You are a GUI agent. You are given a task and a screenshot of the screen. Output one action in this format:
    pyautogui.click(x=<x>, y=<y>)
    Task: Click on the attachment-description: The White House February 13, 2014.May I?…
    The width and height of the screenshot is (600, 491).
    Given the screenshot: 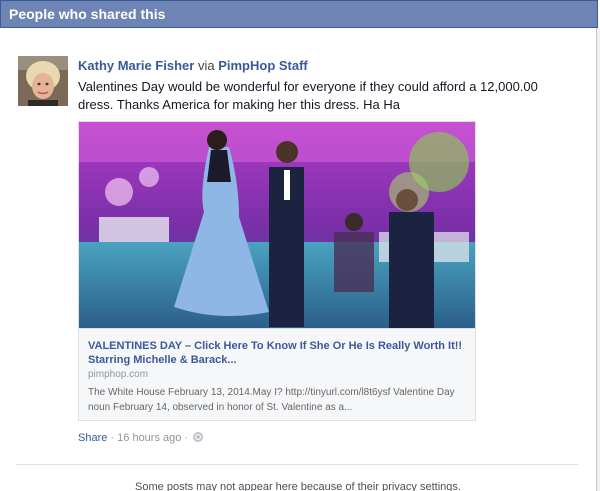 What is the action you would take?
    pyautogui.click(x=271, y=400)
    